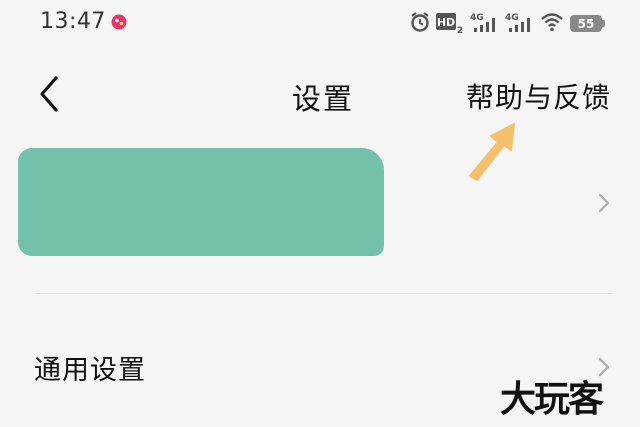 The width and height of the screenshot is (640, 427). What do you see at coordinates (538, 96) in the screenshot?
I see `help-feedback-link: 帮助与反馈` at bounding box center [538, 96].